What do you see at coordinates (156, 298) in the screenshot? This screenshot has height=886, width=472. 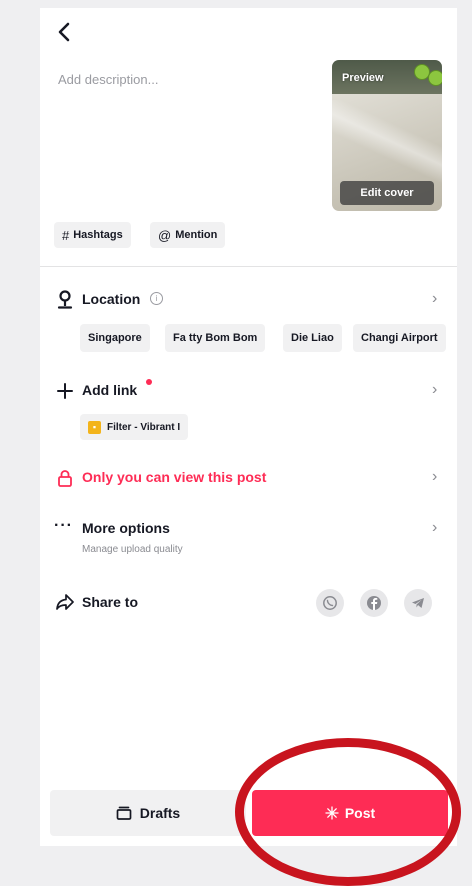 I see `info-icon: i` at bounding box center [156, 298].